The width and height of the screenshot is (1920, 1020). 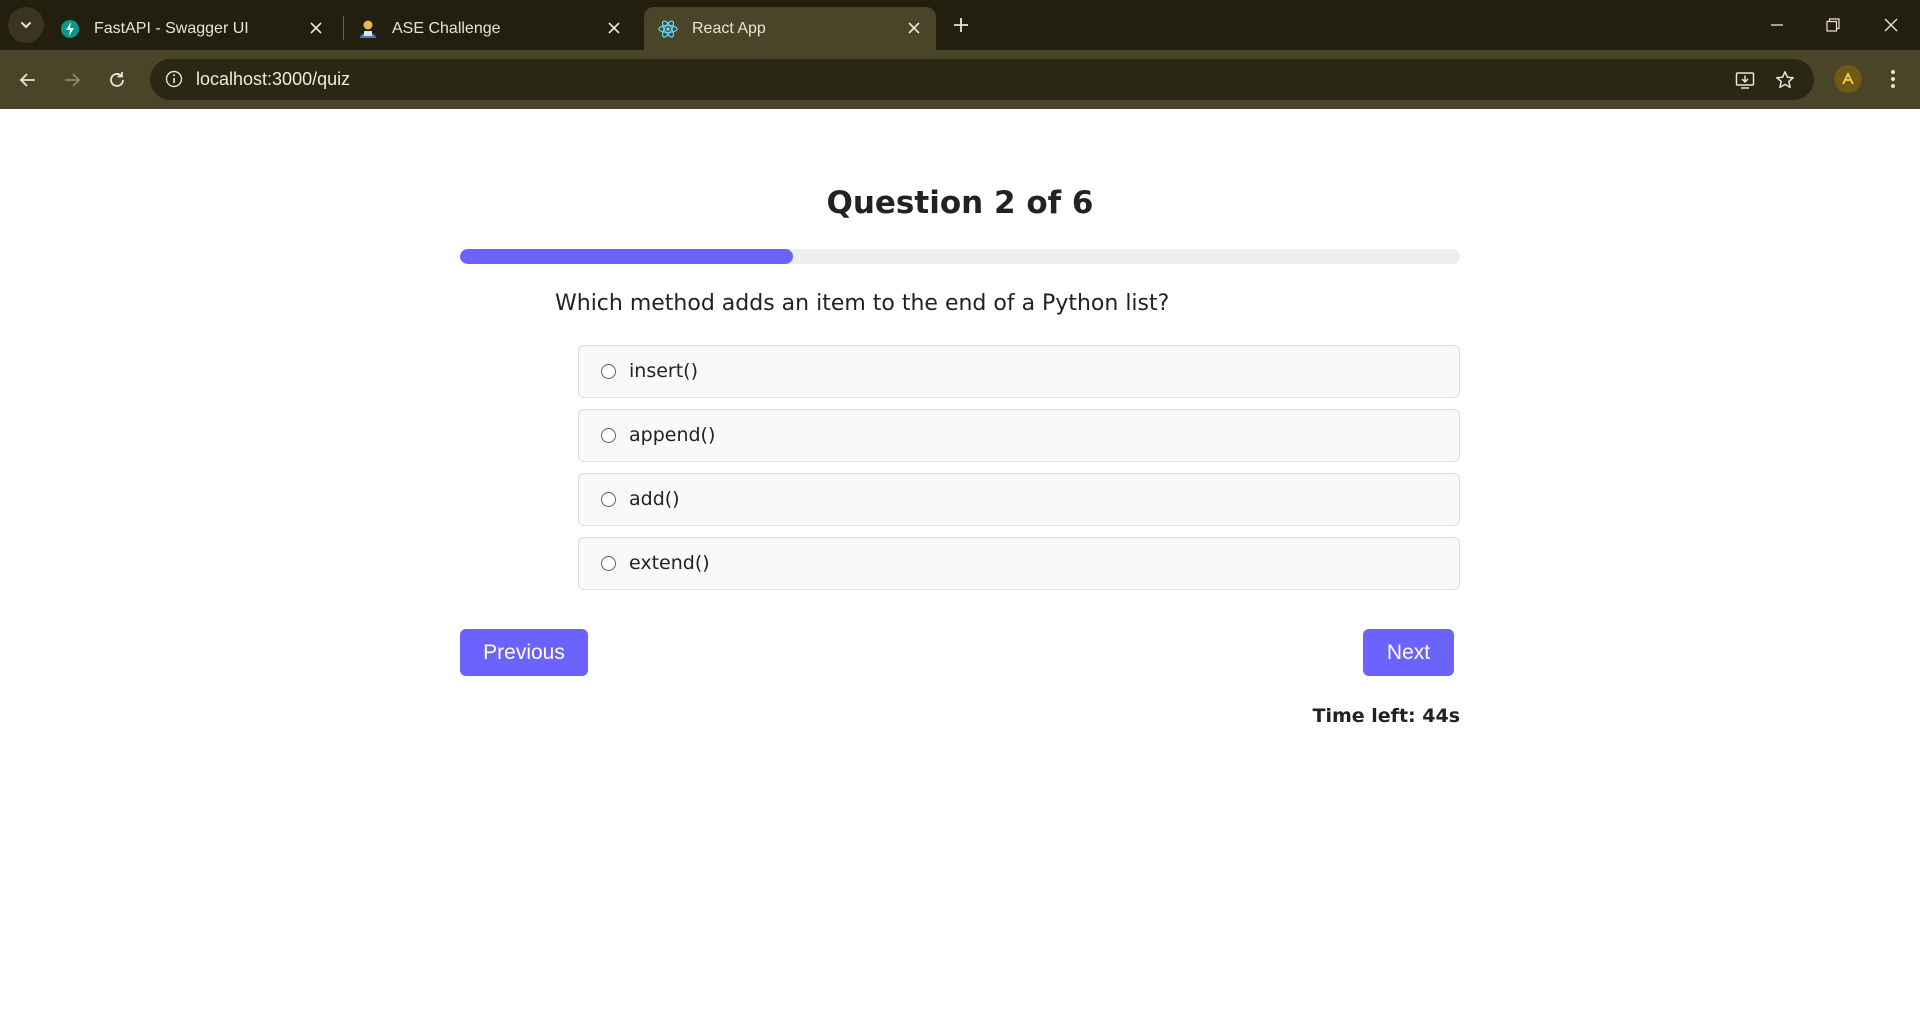 I want to click on more-vert-icon, so click(x=1893, y=79).